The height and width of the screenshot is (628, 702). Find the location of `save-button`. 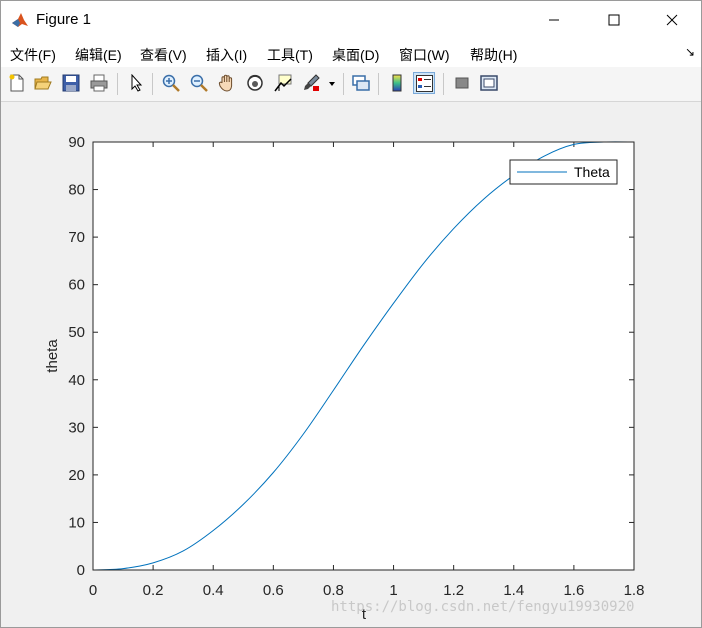

save-button is located at coordinates (71, 83).